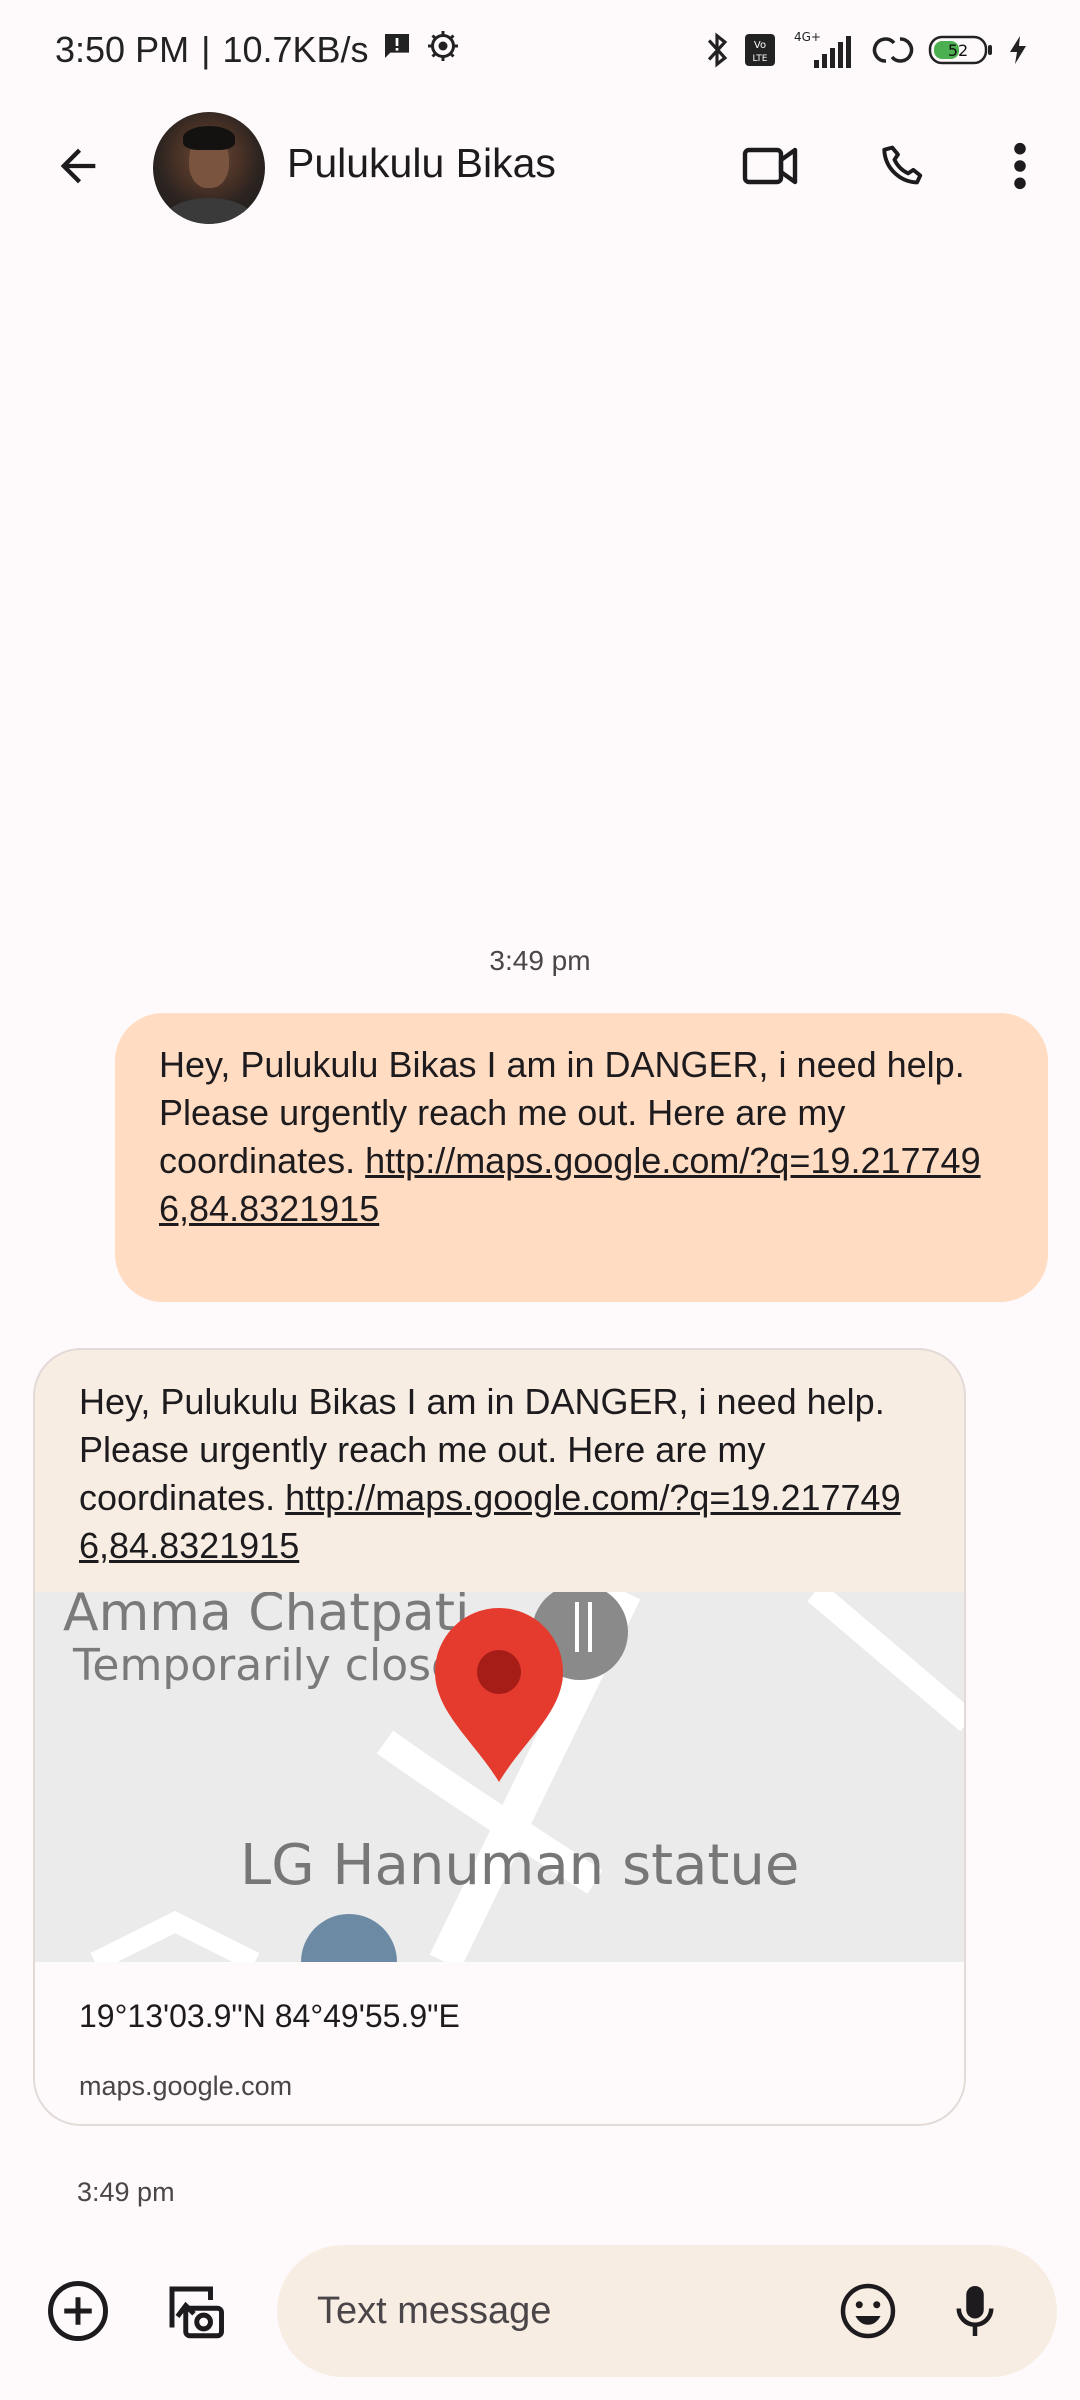 The height and width of the screenshot is (2400, 1080). What do you see at coordinates (266, 1617) in the screenshot?
I see `map-place-1: Amma Chatpati` at bounding box center [266, 1617].